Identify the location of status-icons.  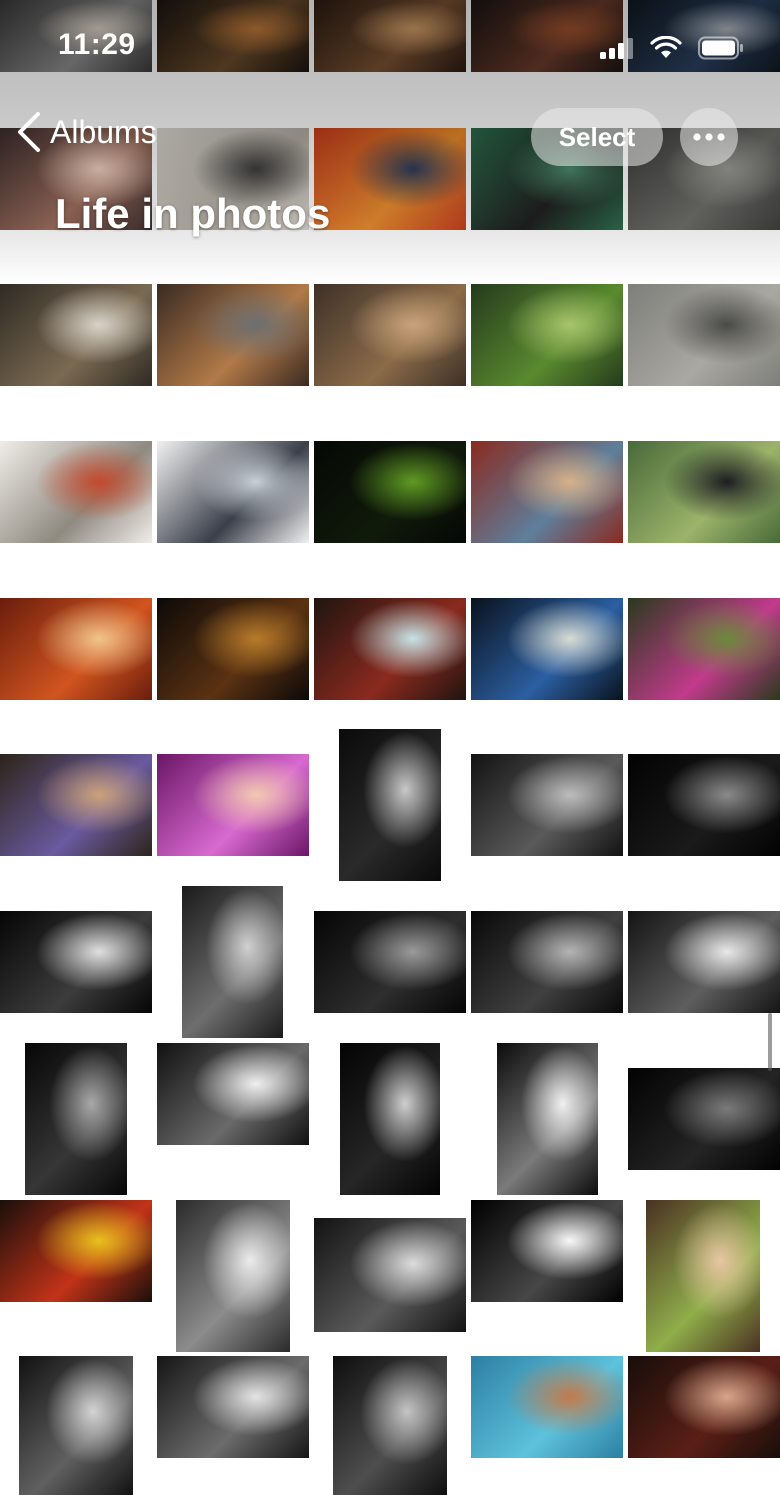
(672, 48).